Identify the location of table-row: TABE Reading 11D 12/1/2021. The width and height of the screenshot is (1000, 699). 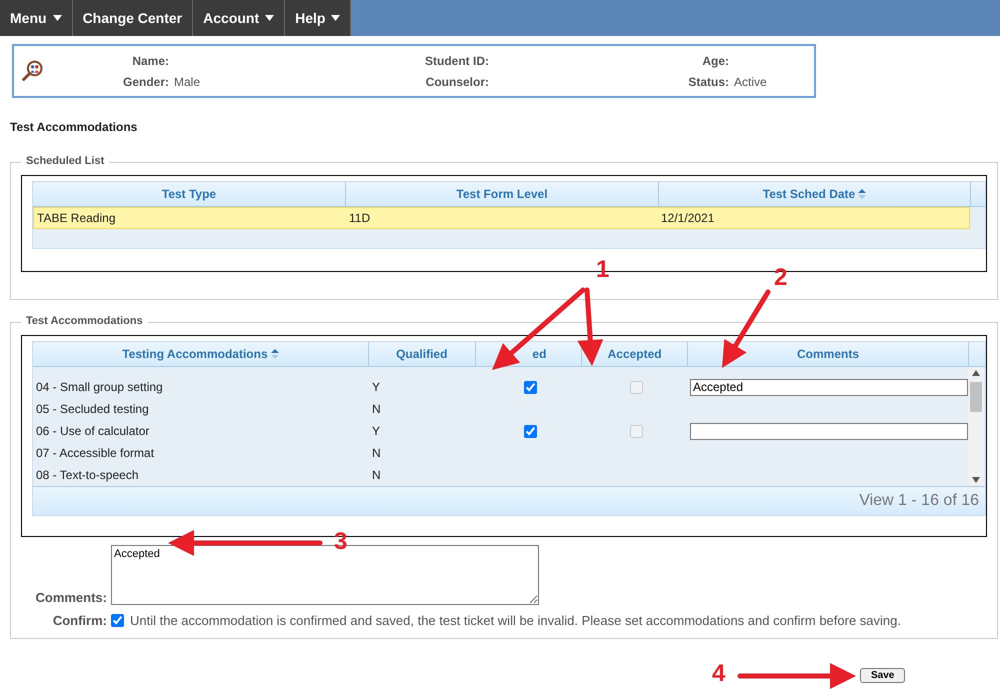
(501, 218).